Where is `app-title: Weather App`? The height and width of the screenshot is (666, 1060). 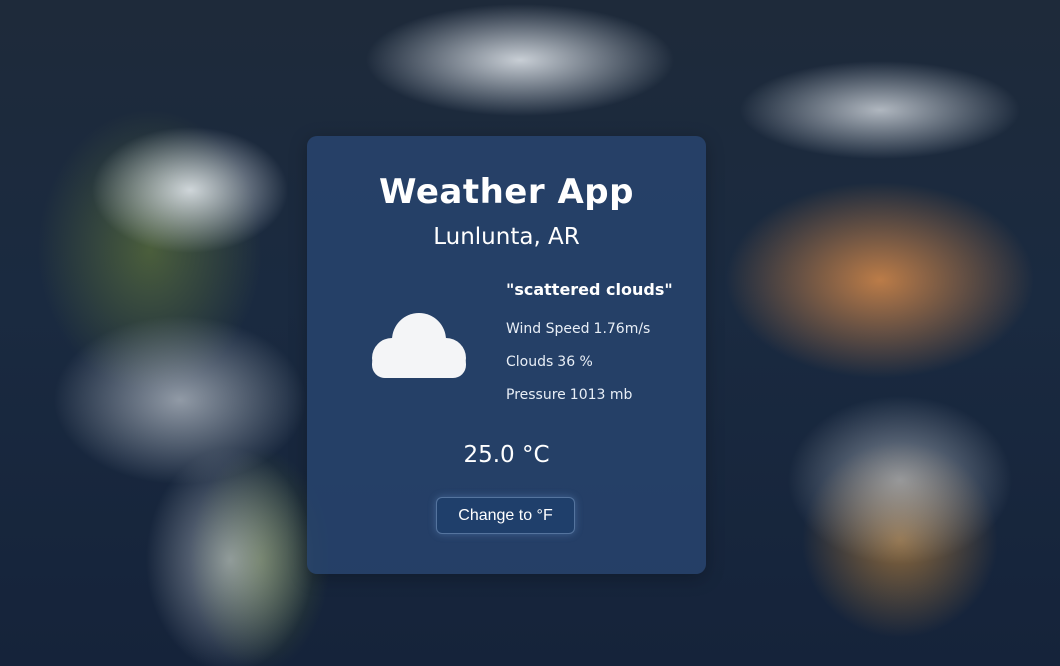
app-title: Weather App is located at coordinates (506, 192).